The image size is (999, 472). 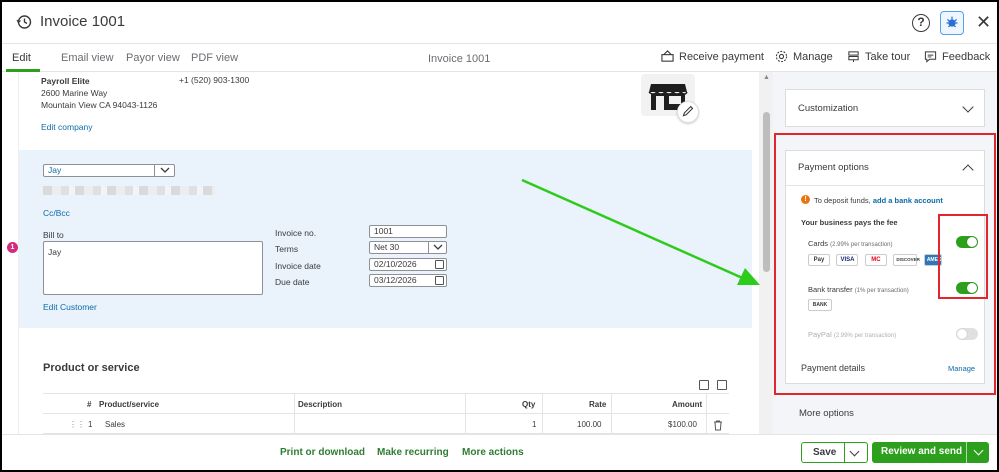 What do you see at coordinates (74, 93) in the screenshot?
I see `company-address-line1: 2600 Marine Way` at bounding box center [74, 93].